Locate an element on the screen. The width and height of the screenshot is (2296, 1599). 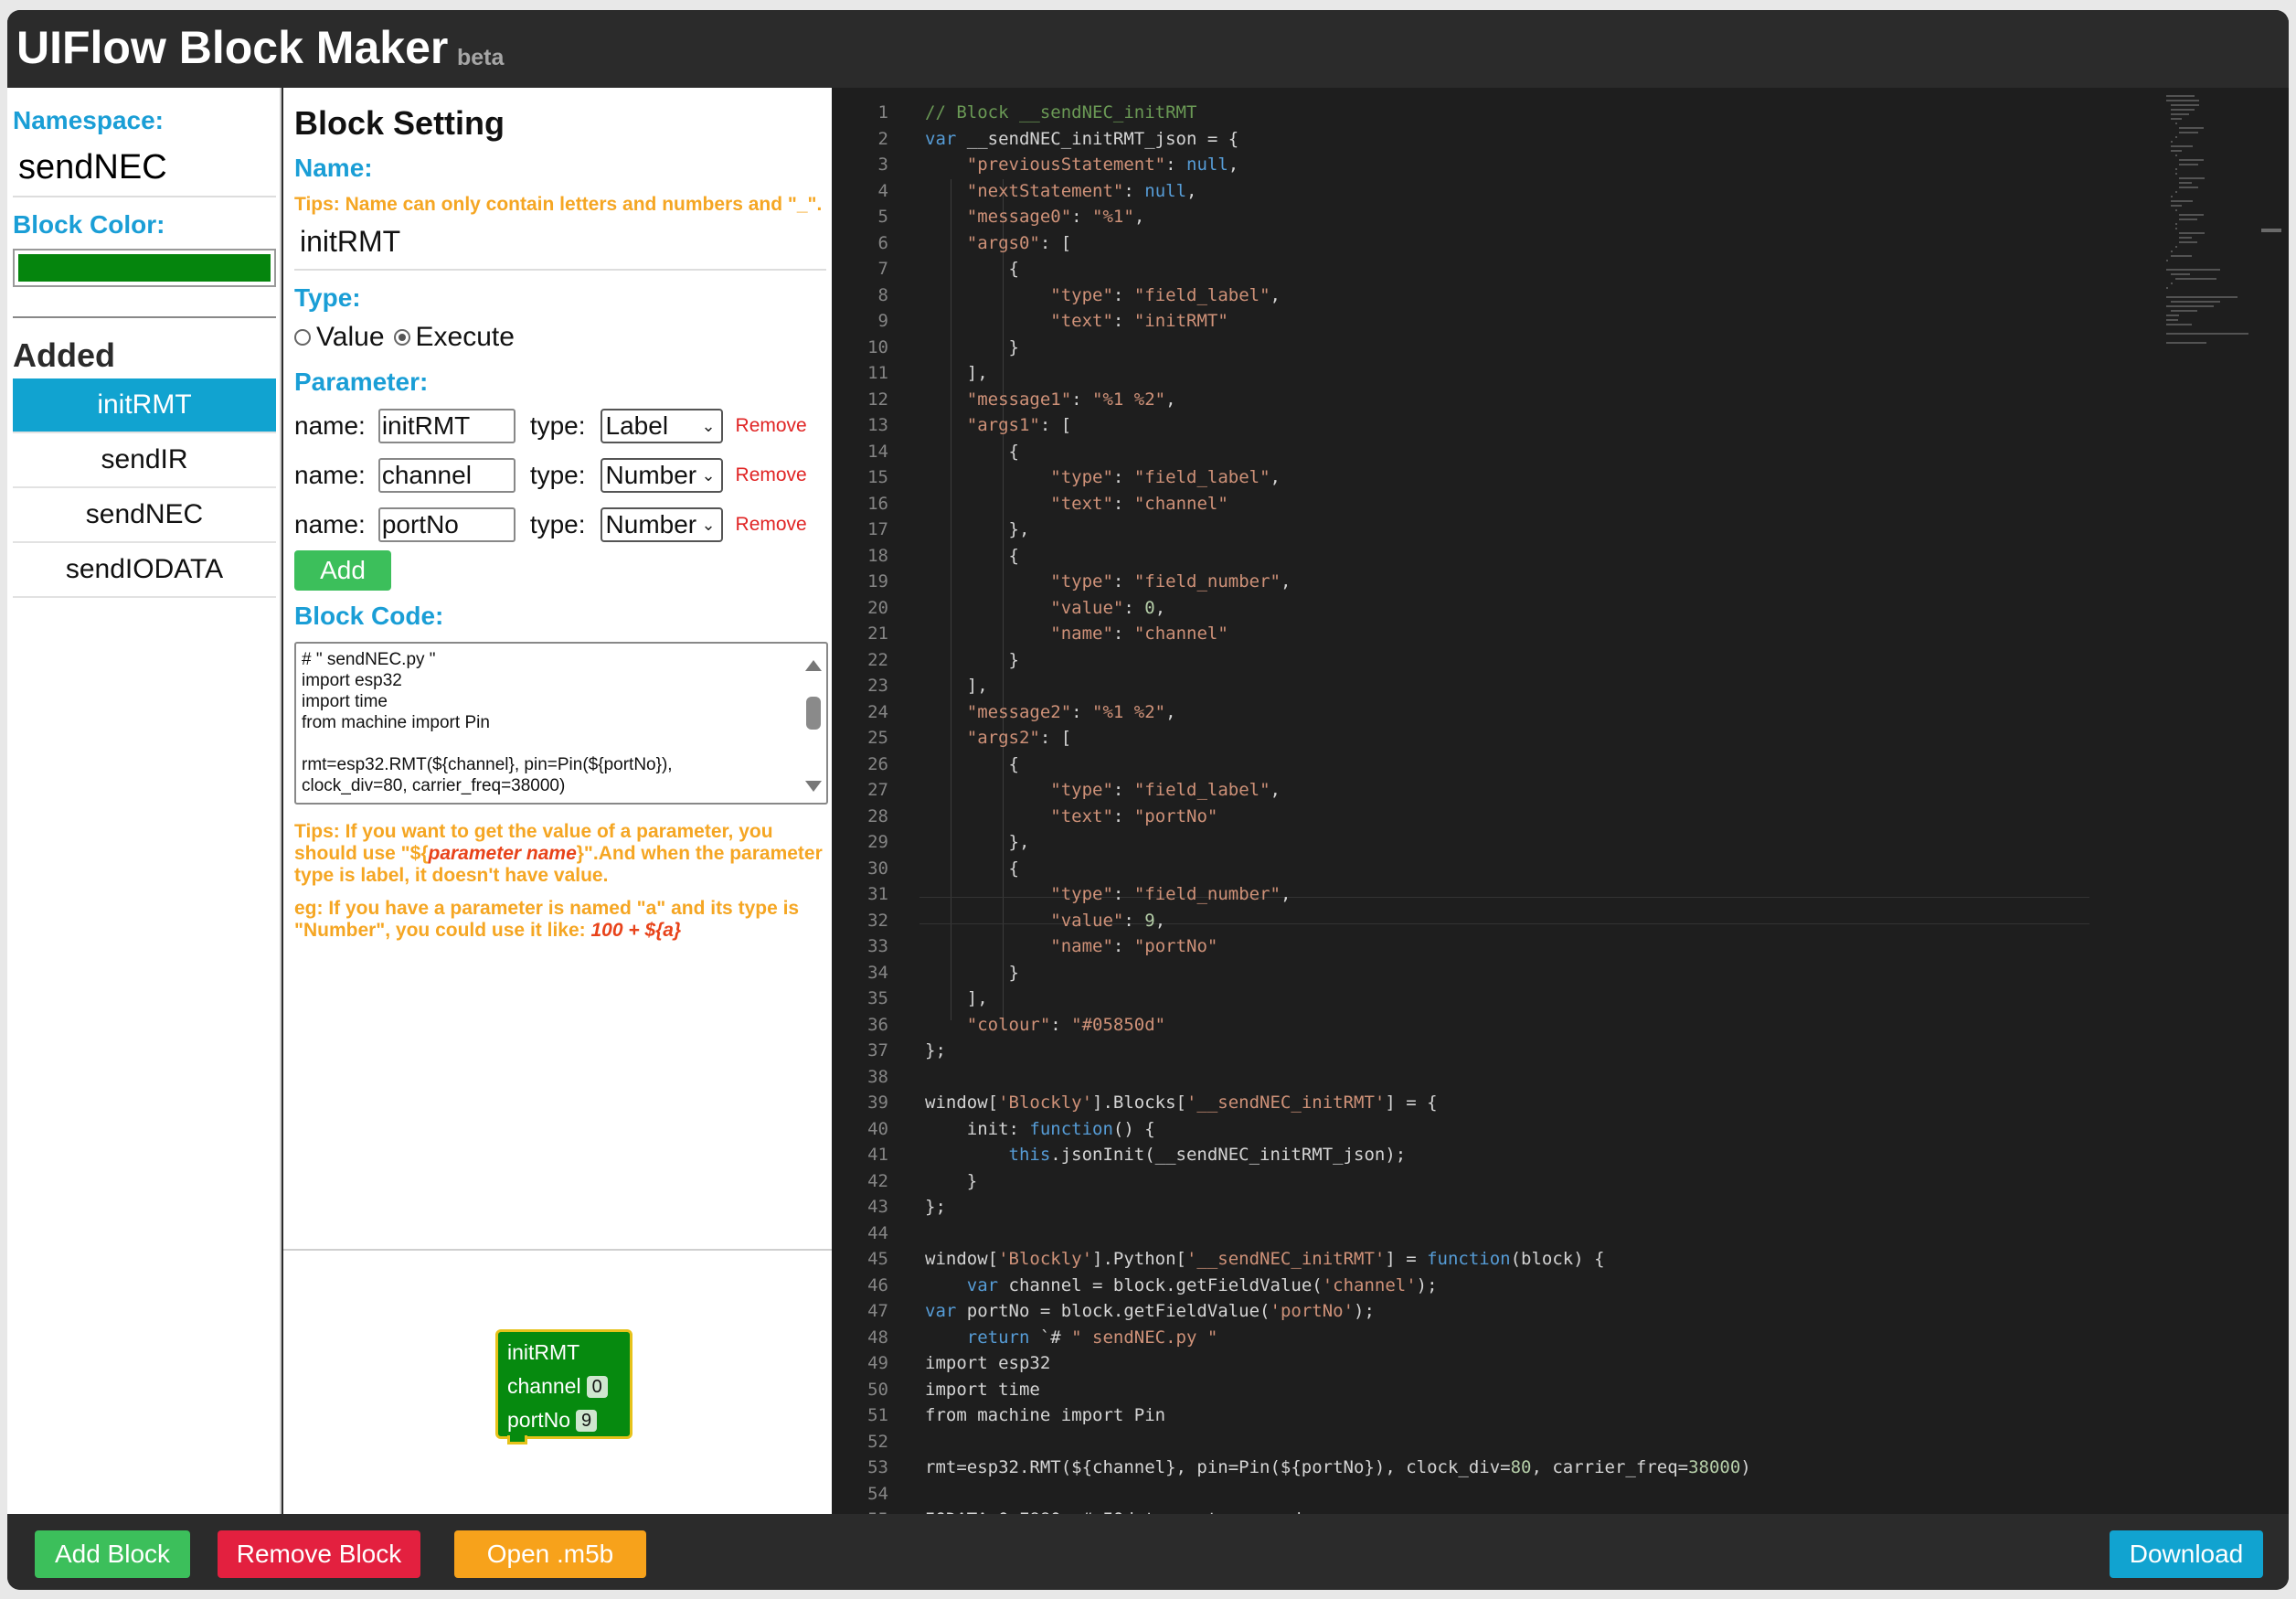
preview-field-value: 0 is located at coordinates (597, 1386).